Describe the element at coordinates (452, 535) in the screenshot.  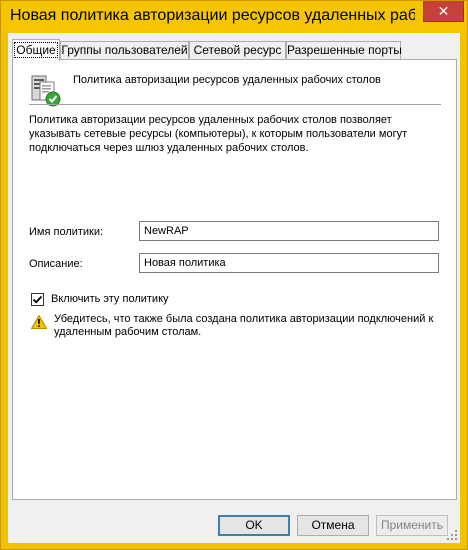
I see `resize-grip-icon` at that location.